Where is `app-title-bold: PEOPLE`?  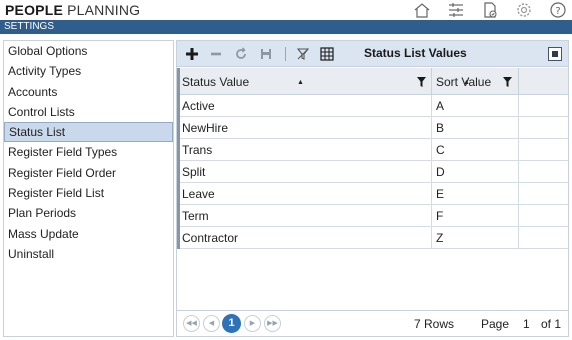 app-title-bold: PEOPLE is located at coordinates (34, 10).